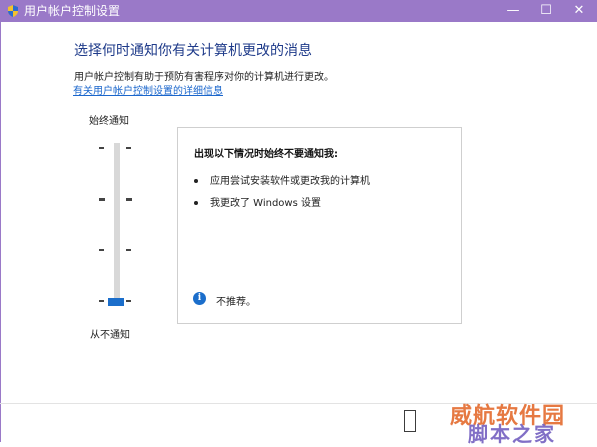  Describe the element at coordinates (410, 421) in the screenshot. I see `ok-button` at that location.